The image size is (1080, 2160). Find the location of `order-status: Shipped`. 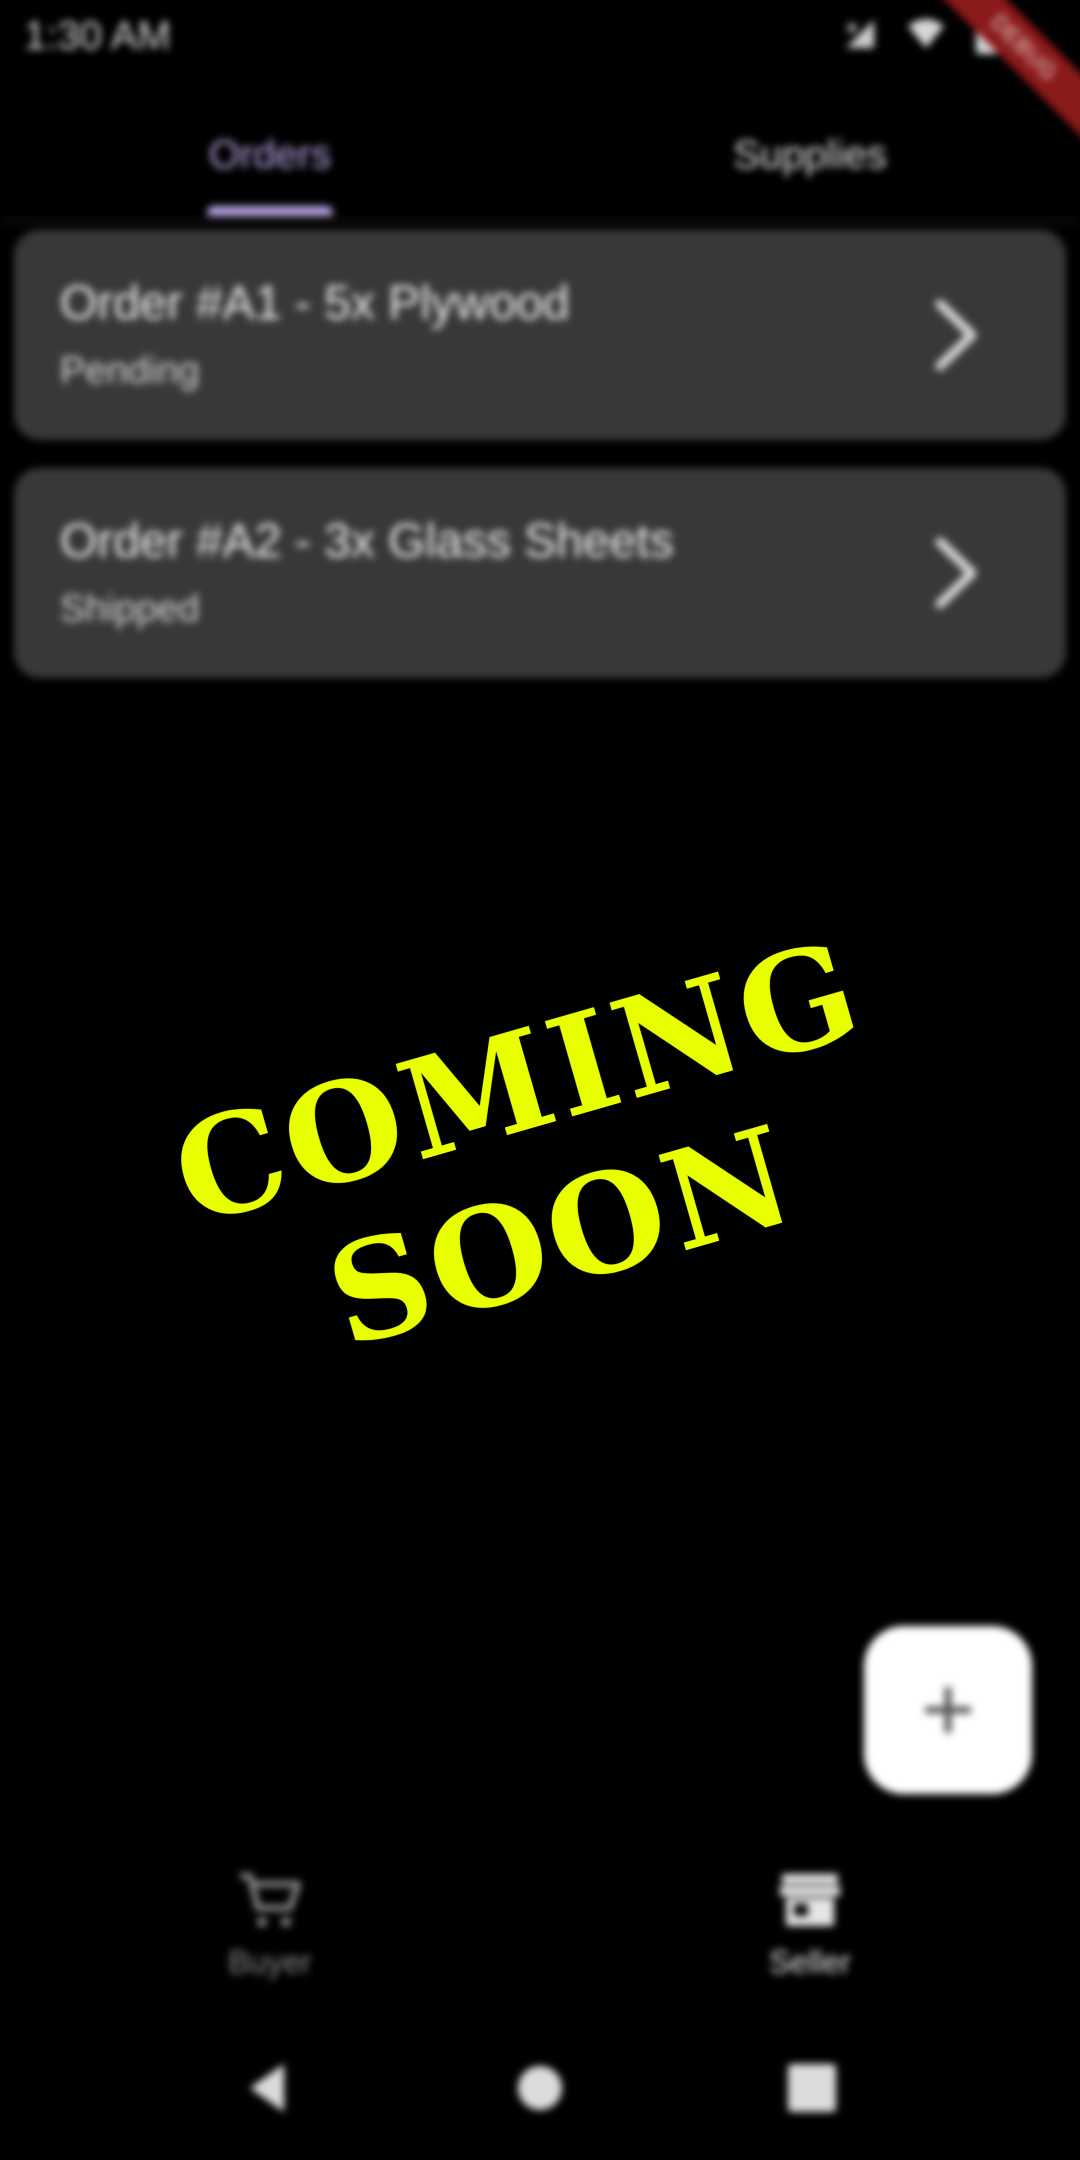

order-status: Shipped is located at coordinates (130, 609).